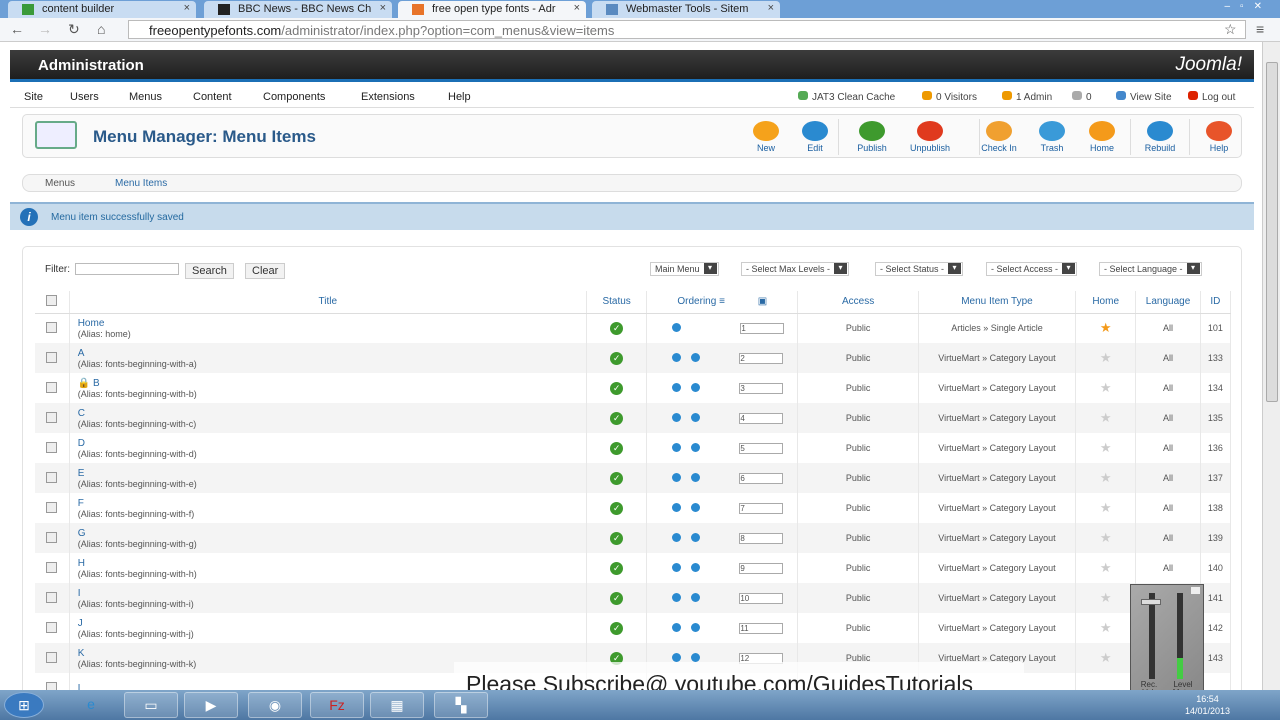 Image resolution: width=1280 pixels, height=720 pixels. Describe the element at coordinates (1144, 97) in the screenshot. I see `status-view-site: View Site` at that location.